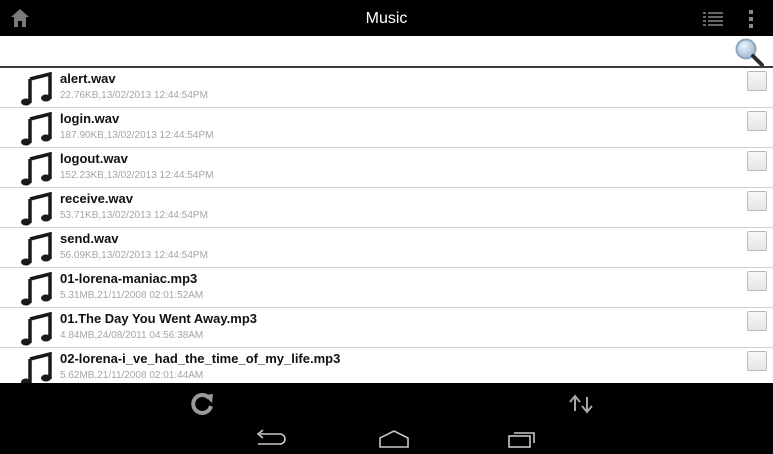  I want to click on magnifier-icon, so click(749, 52).